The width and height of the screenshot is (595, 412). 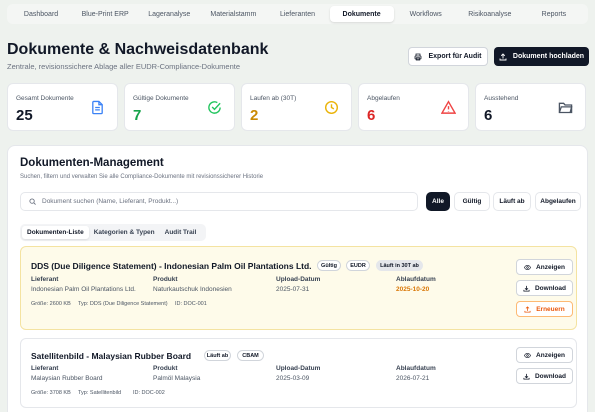 I want to click on stat-value: 25, so click(x=24, y=115).